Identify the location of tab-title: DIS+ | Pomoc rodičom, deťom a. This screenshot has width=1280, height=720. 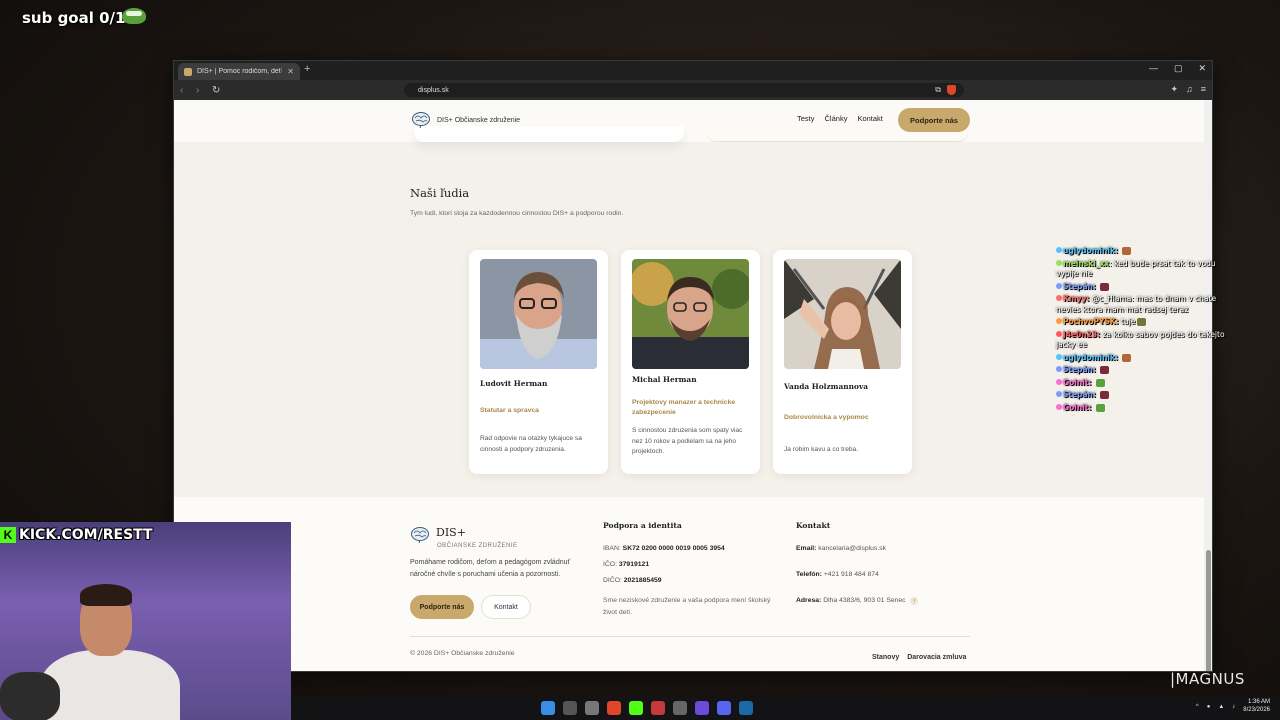
(239, 71).